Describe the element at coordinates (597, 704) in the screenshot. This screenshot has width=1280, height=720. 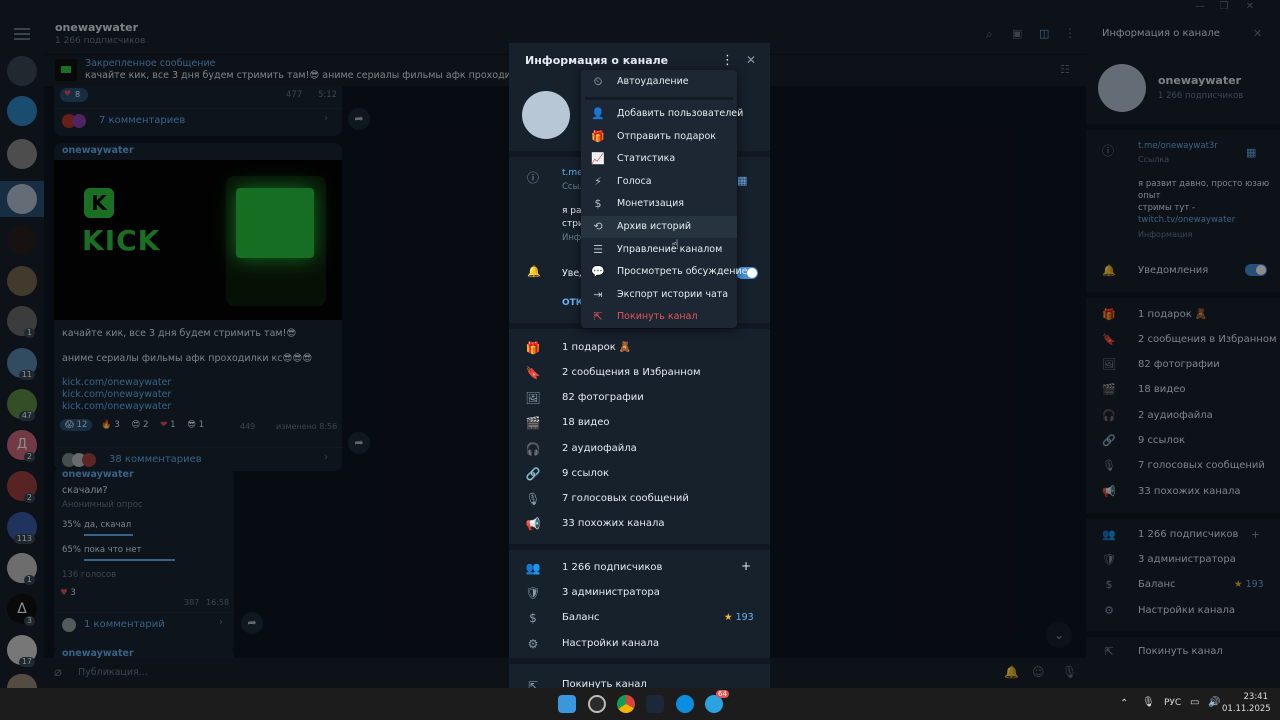
I see `app-icon` at that location.